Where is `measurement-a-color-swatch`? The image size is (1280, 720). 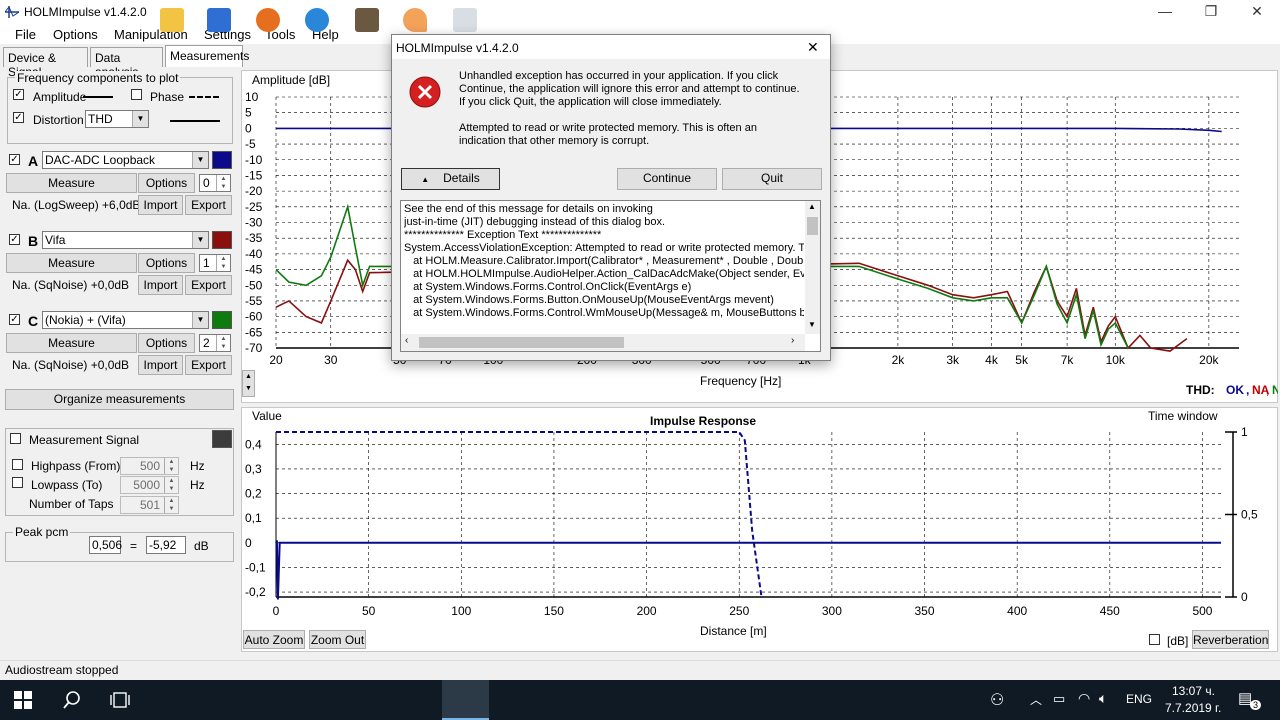
measurement-a-color-swatch is located at coordinates (222, 160).